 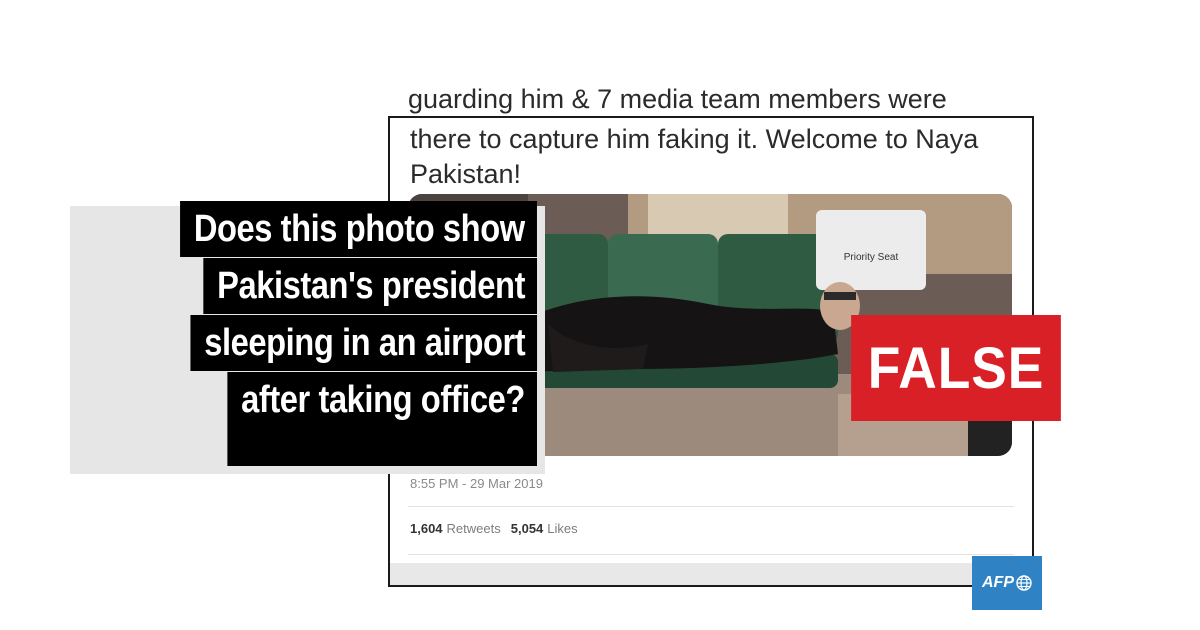 I want to click on headline-line-2: Pakistan's president, so click(x=370, y=286).